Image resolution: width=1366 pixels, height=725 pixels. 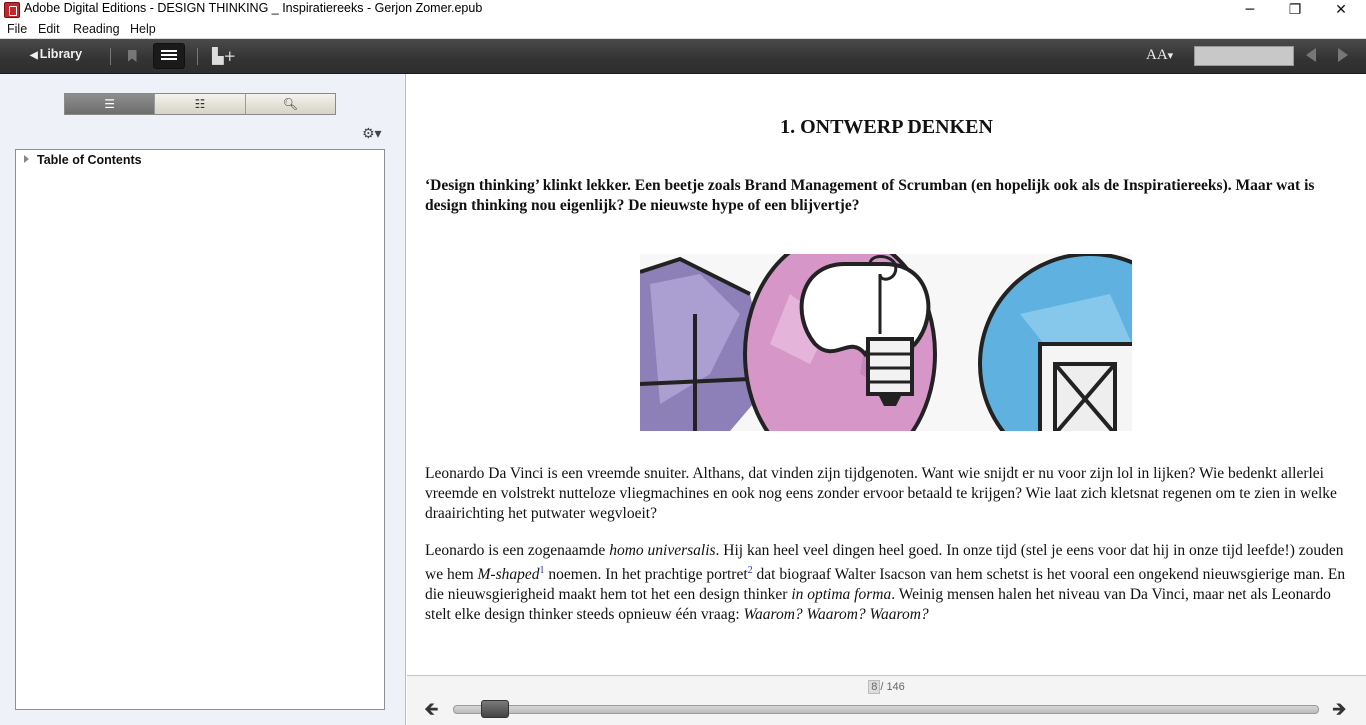 What do you see at coordinates (495, 709) in the screenshot?
I see `slider-thumb` at bounding box center [495, 709].